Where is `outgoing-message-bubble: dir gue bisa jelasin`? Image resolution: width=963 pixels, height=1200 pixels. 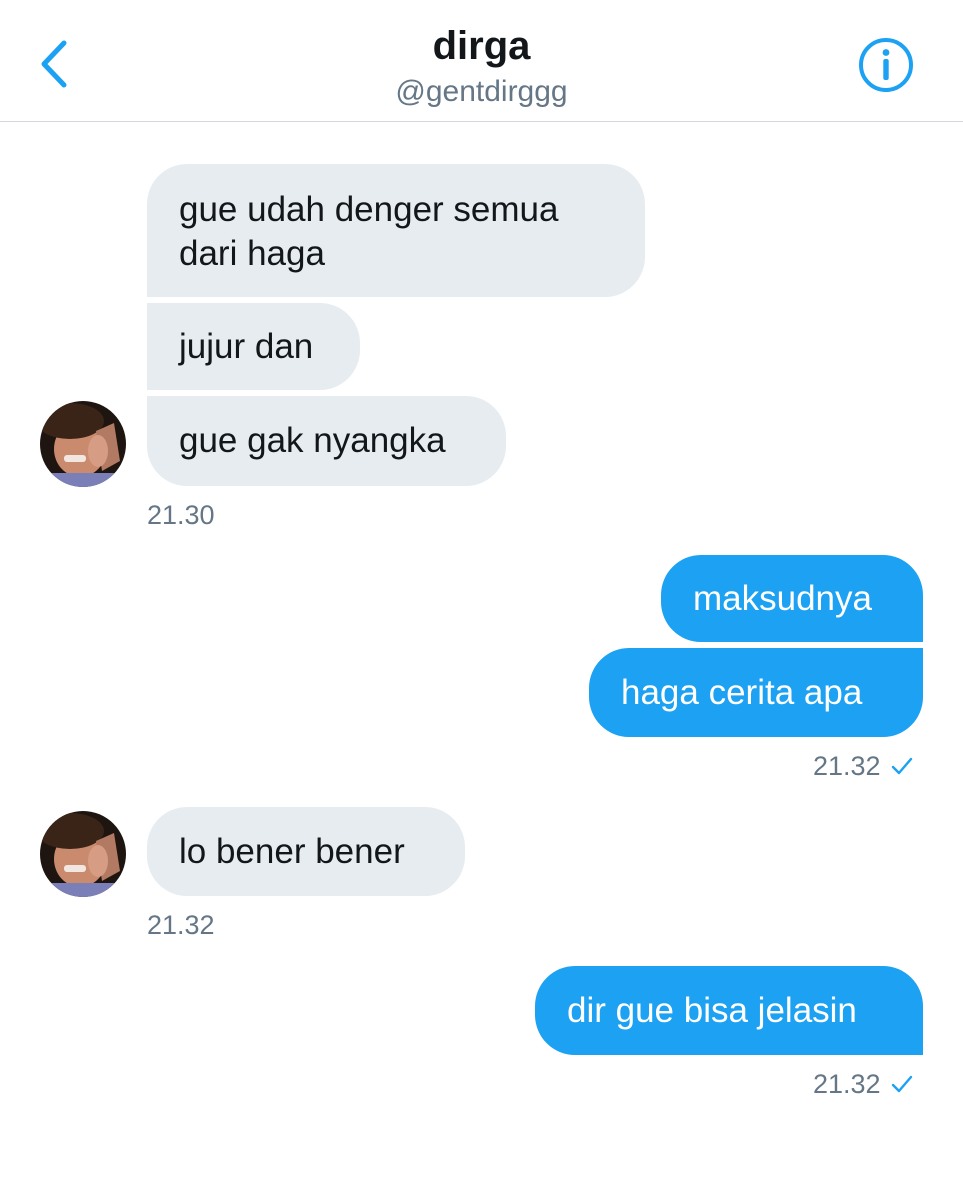 outgoing-message-bubble: dir gue bisa jelasin is located at coordinates (729, 1010).